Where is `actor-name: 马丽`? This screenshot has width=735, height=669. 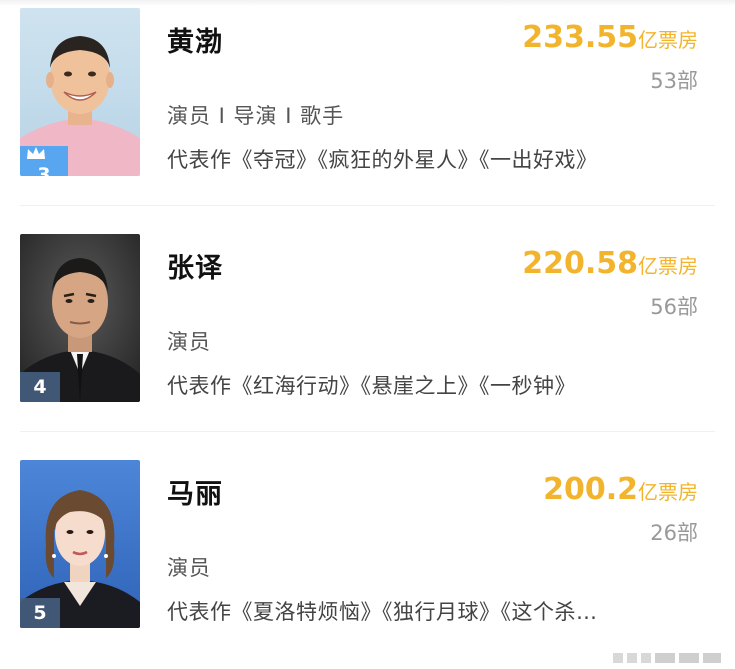 actor-name: 马丽 is located at coordinates (195, 491).